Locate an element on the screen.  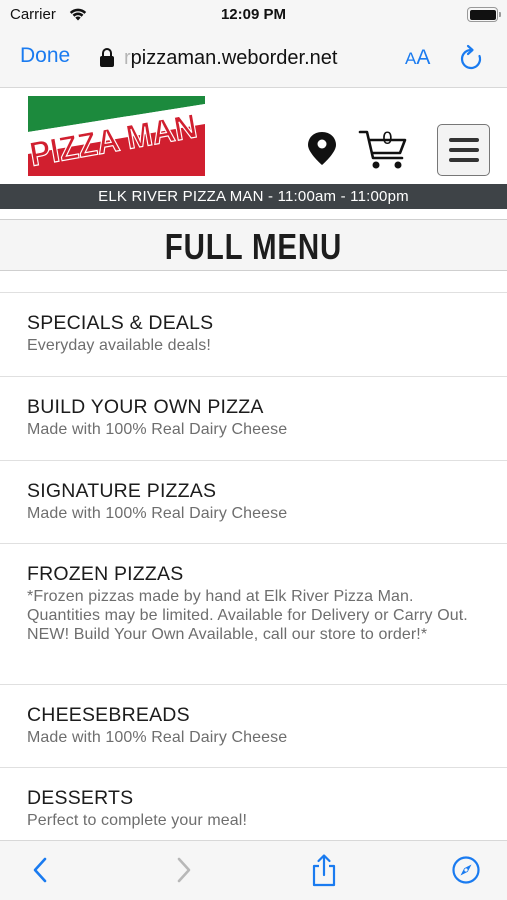
menu-item-name: BUILD YOUR OWN PIZZA is located at coordinates (145, 407).